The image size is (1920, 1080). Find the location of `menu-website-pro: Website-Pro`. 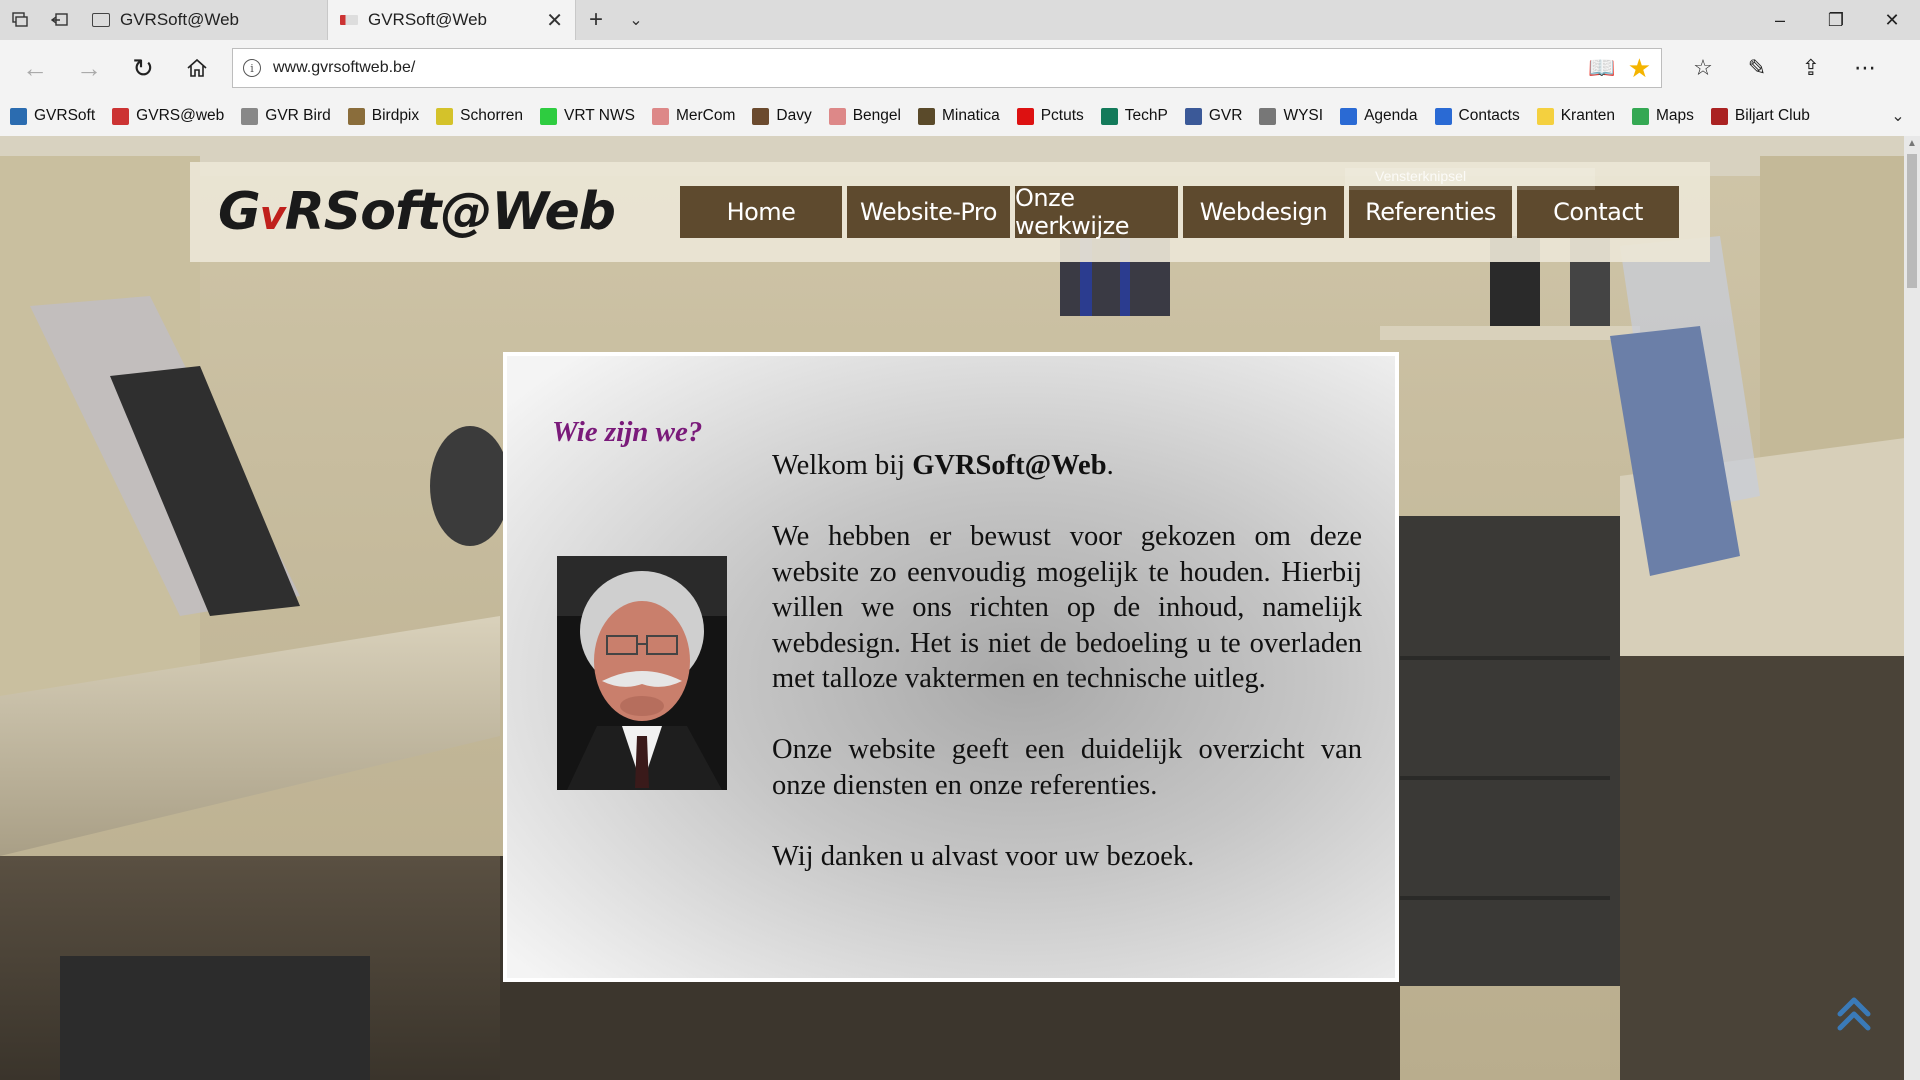

menu-website-pro: Website-Pro is located at coordinates (928, 212).